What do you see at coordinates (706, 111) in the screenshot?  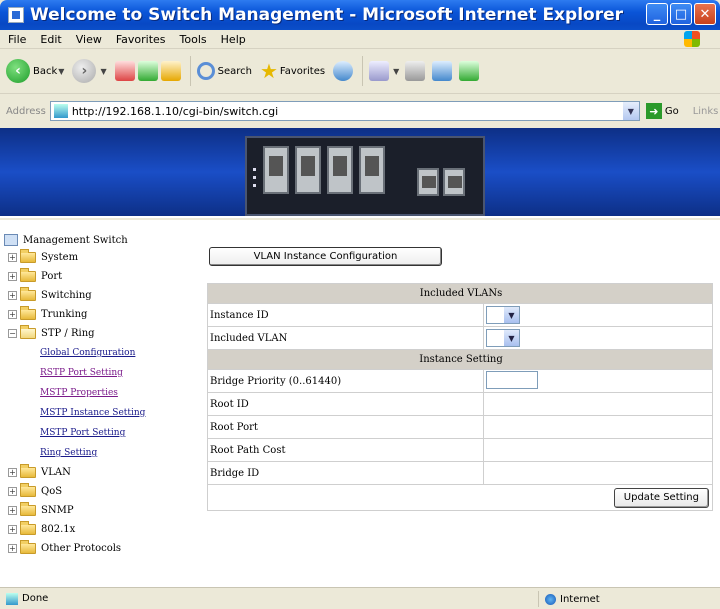 I see `links-button: Links` at bounding box center [706, 111].